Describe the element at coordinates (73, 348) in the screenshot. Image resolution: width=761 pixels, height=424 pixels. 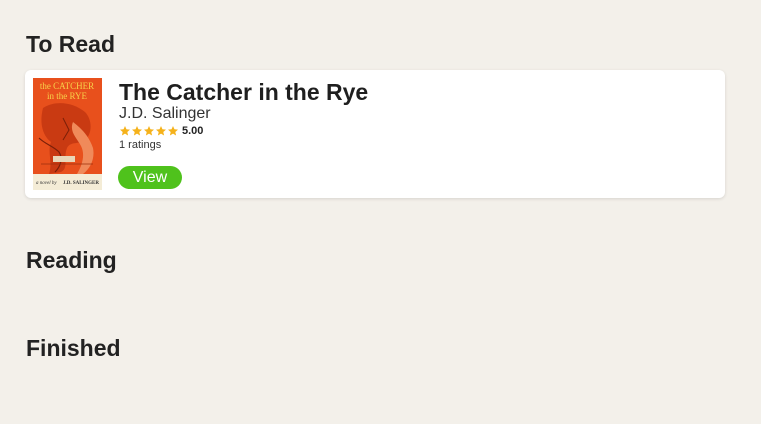
I see `section-title-finished: Finished` at that location.